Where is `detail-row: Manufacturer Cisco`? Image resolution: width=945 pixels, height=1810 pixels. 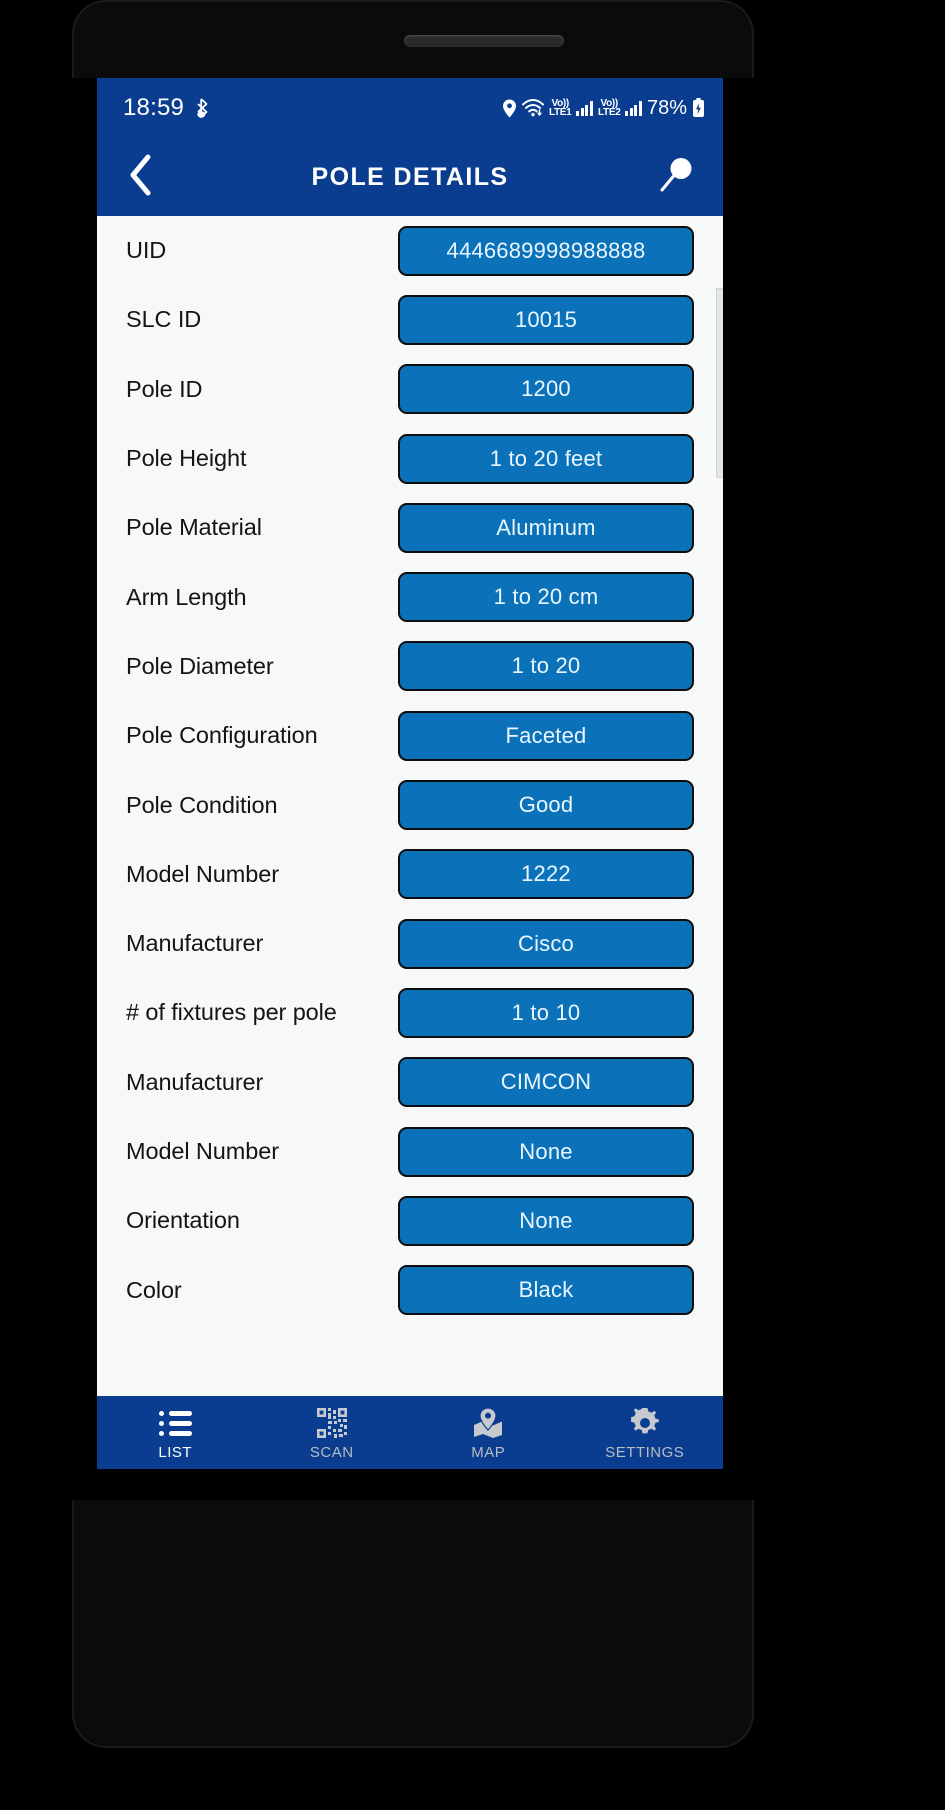
detail-row: Manufacturer Cisco is located at coordinates (410, 943).